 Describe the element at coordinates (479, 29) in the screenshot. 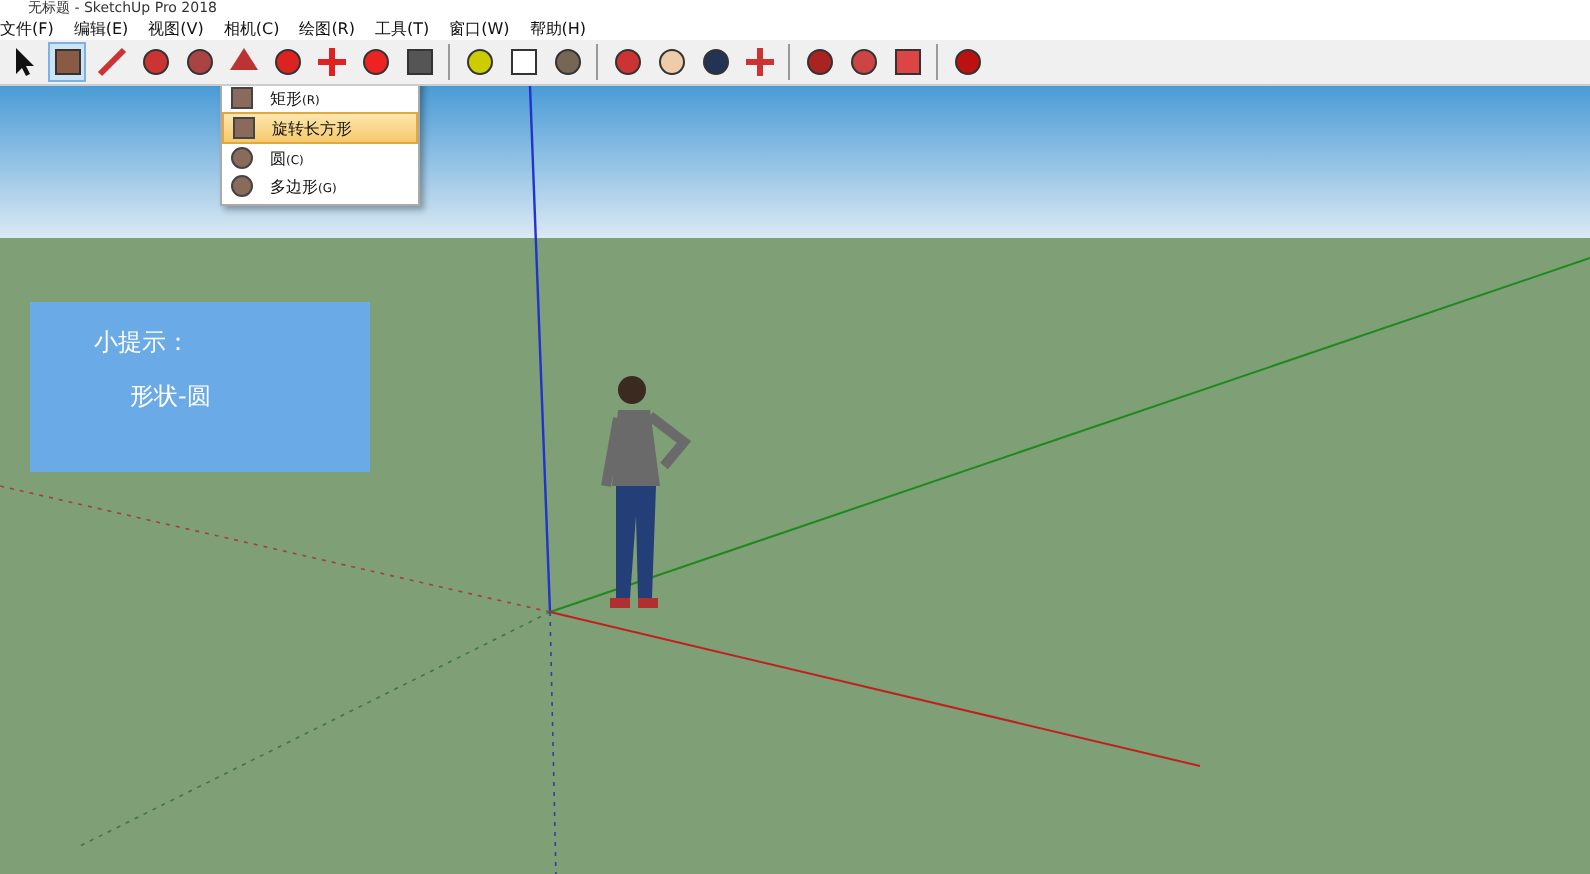

I see `menu-item: 窗口(W)` at that location.